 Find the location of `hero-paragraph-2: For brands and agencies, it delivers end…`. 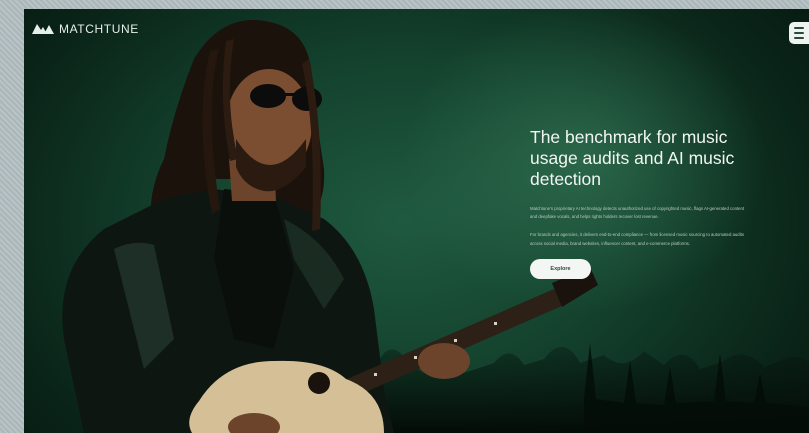

hero-paragraph-2: For brands and agencies, it delivers end… is located at coordinates (637, 239).